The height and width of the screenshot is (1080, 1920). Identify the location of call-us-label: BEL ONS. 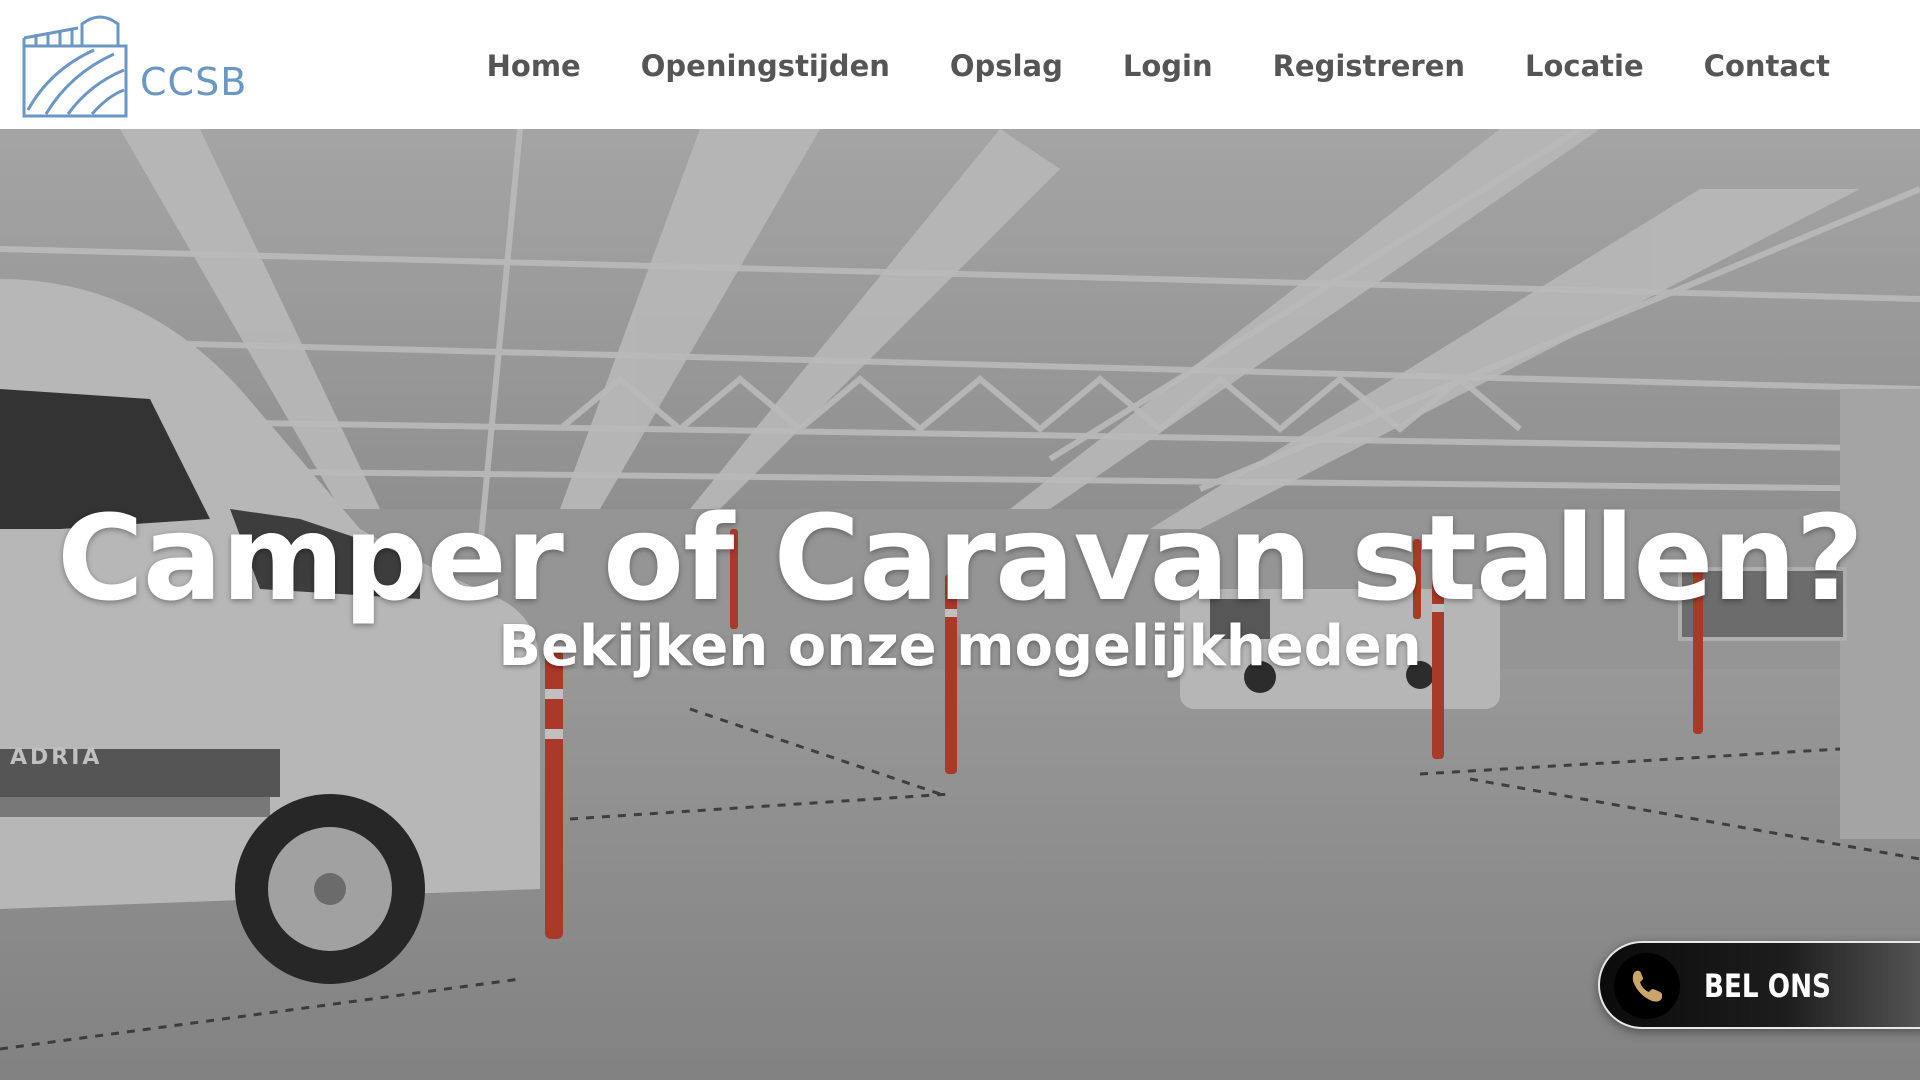
(1767, 986).